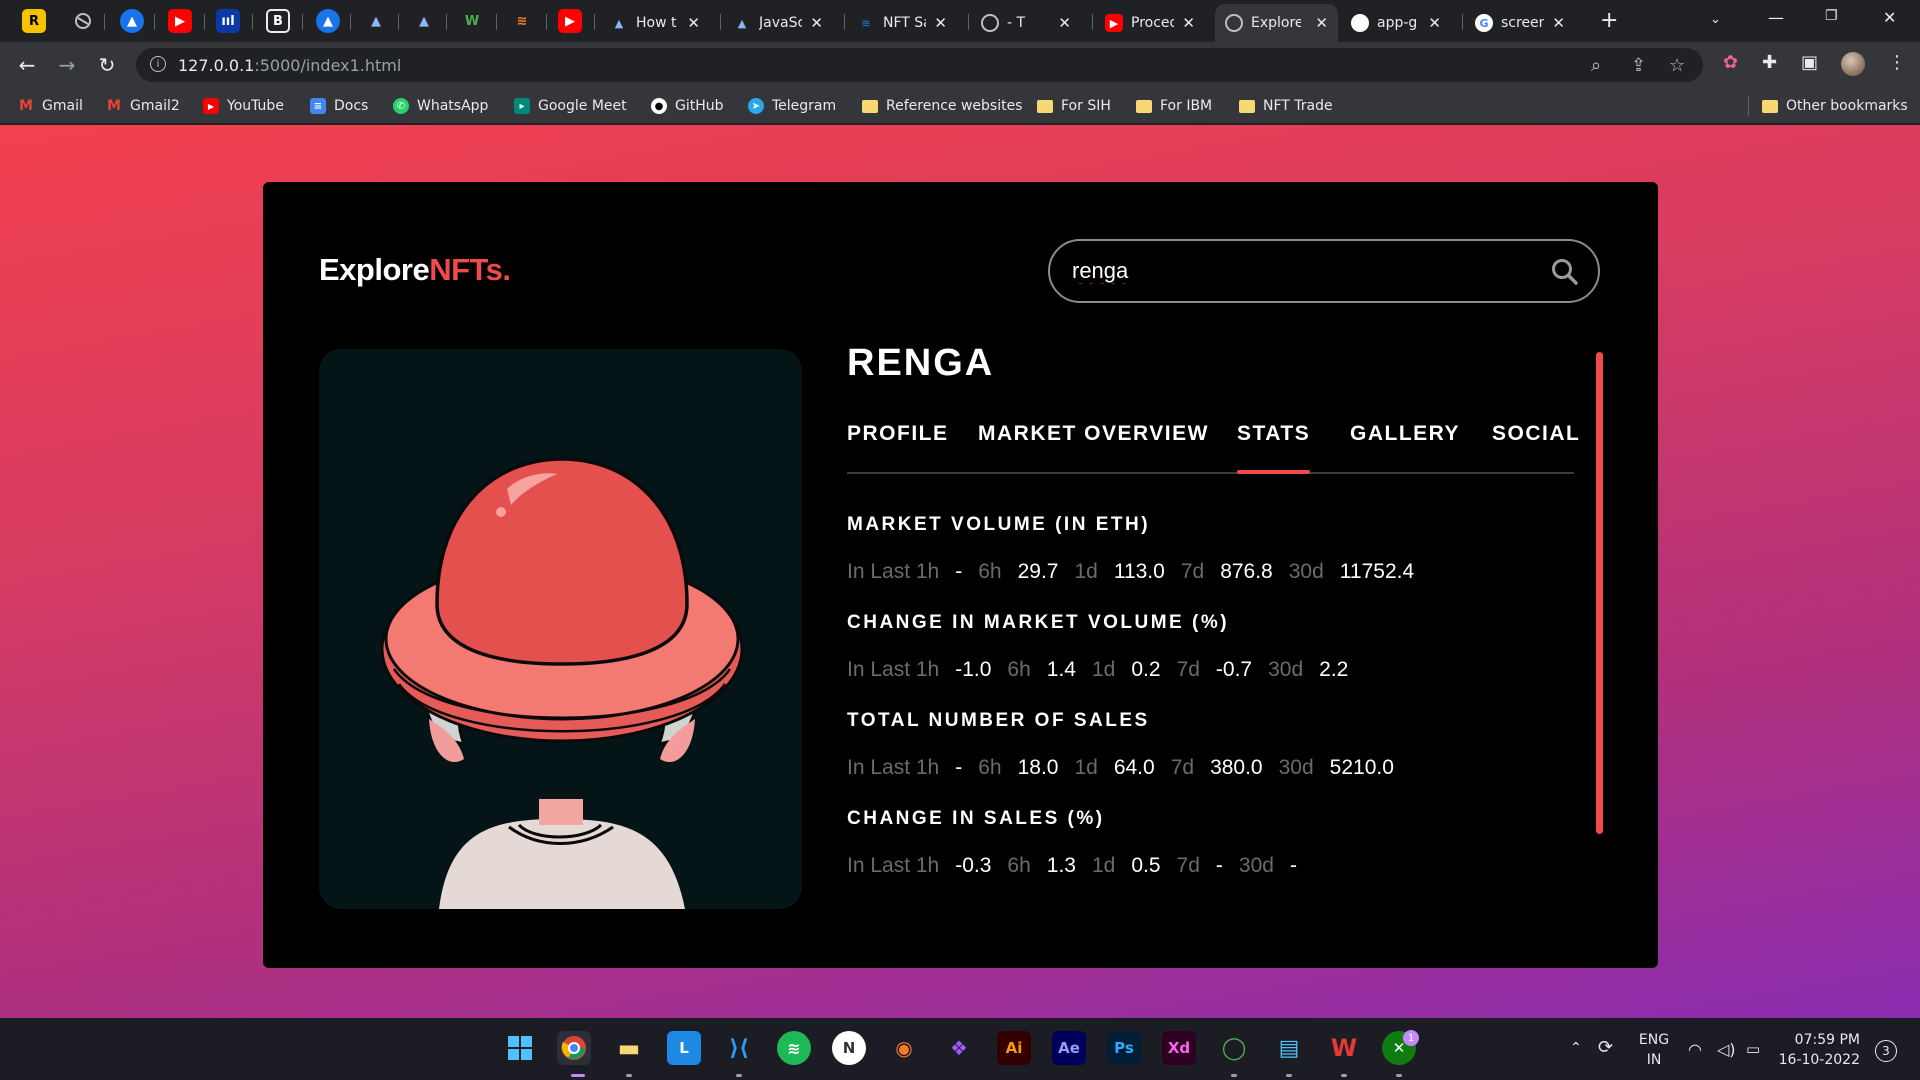 The height and width of the screenshot is (1080, 1920). Describe the element at coordinates (1520, 23) in the screenshot. I see `browser-tab: G screen ✕` at that location.